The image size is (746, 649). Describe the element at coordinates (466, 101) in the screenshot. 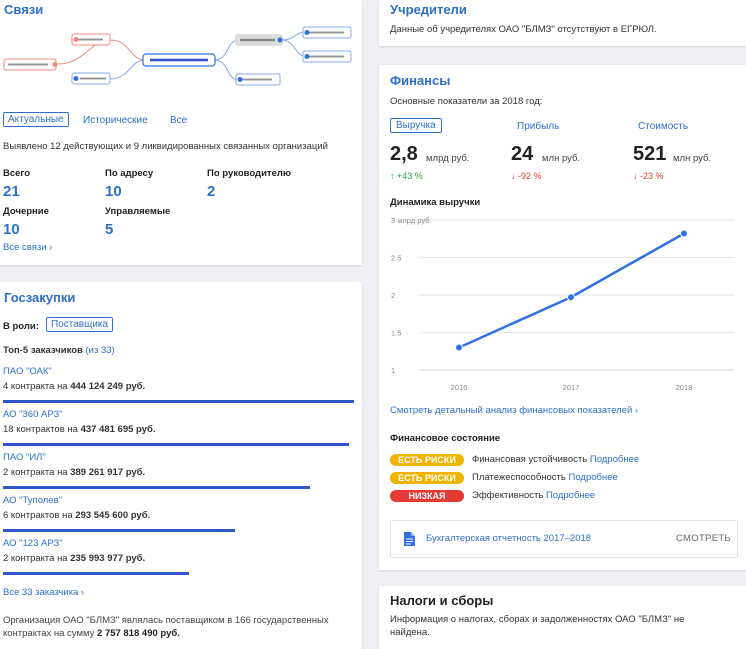

I see `finance-subtitle: Основные показатели за 2018 год:` at that location.